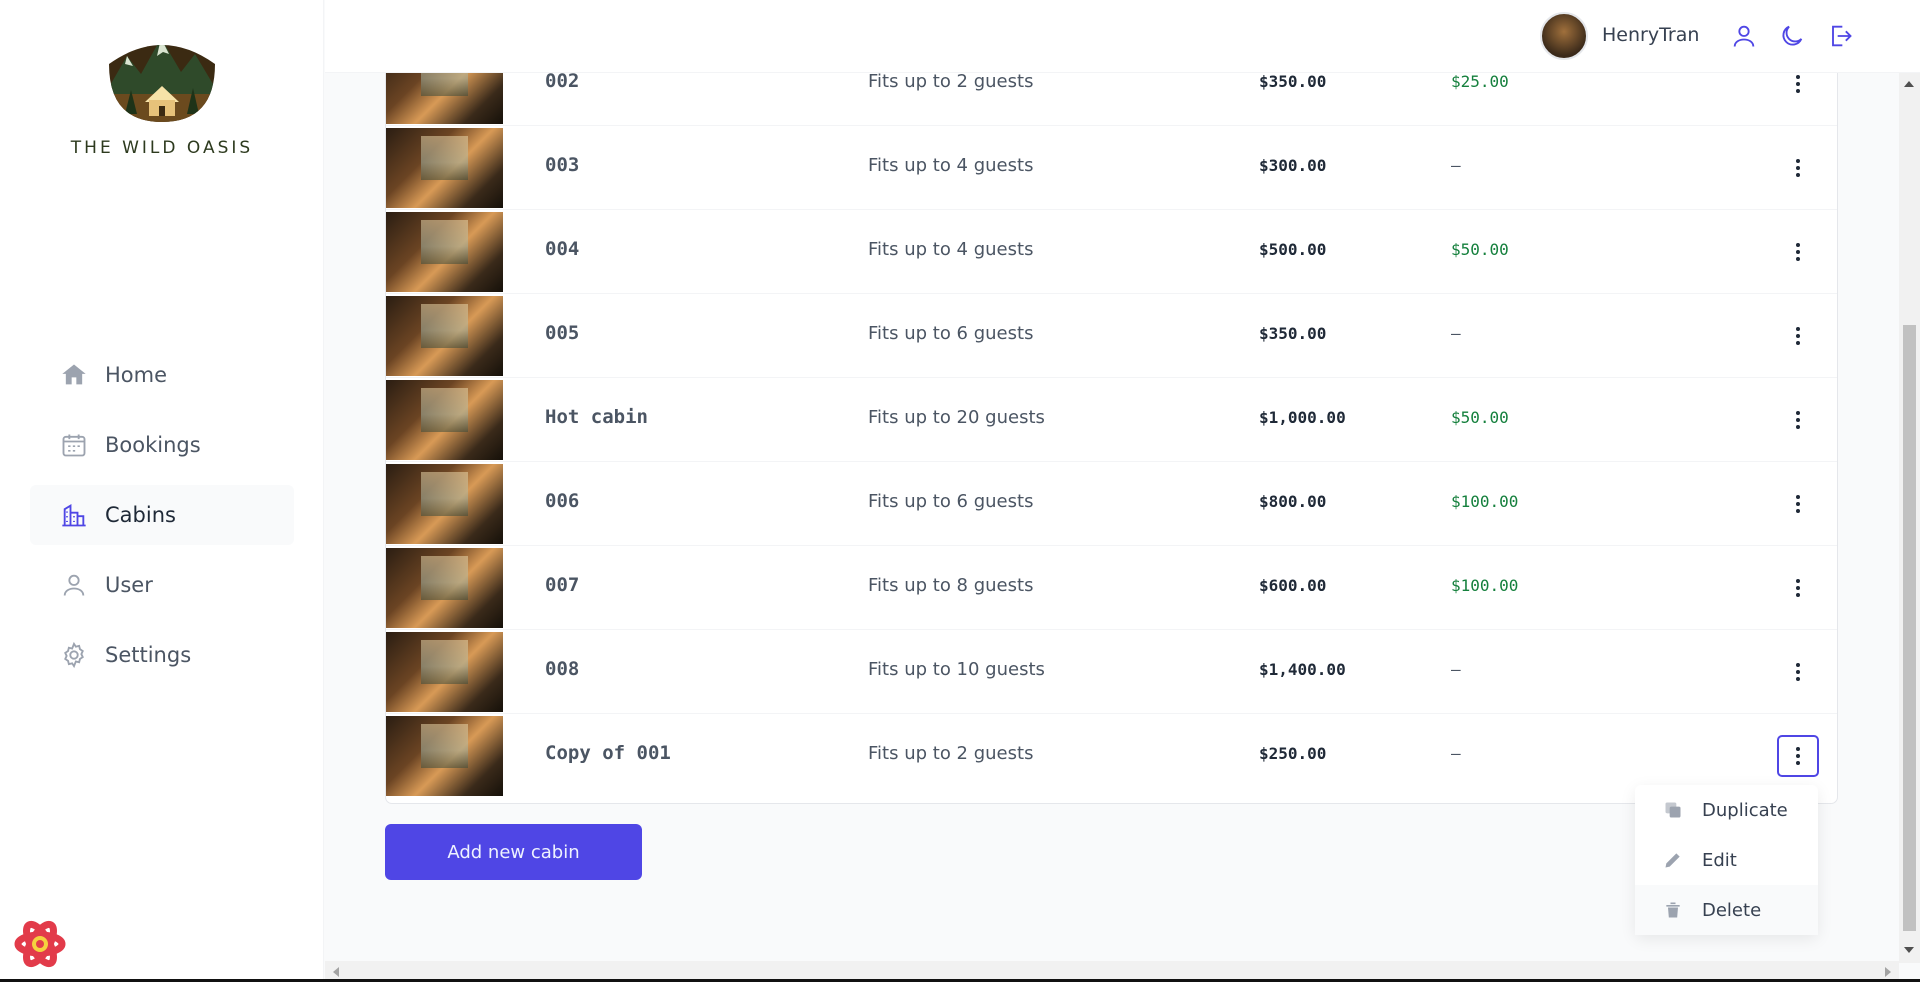 The height and width of the screenshot is (982, 1920). Describe the element at coordinates (1673, 910) in the screenshot. I see `trash-icon` at that location.